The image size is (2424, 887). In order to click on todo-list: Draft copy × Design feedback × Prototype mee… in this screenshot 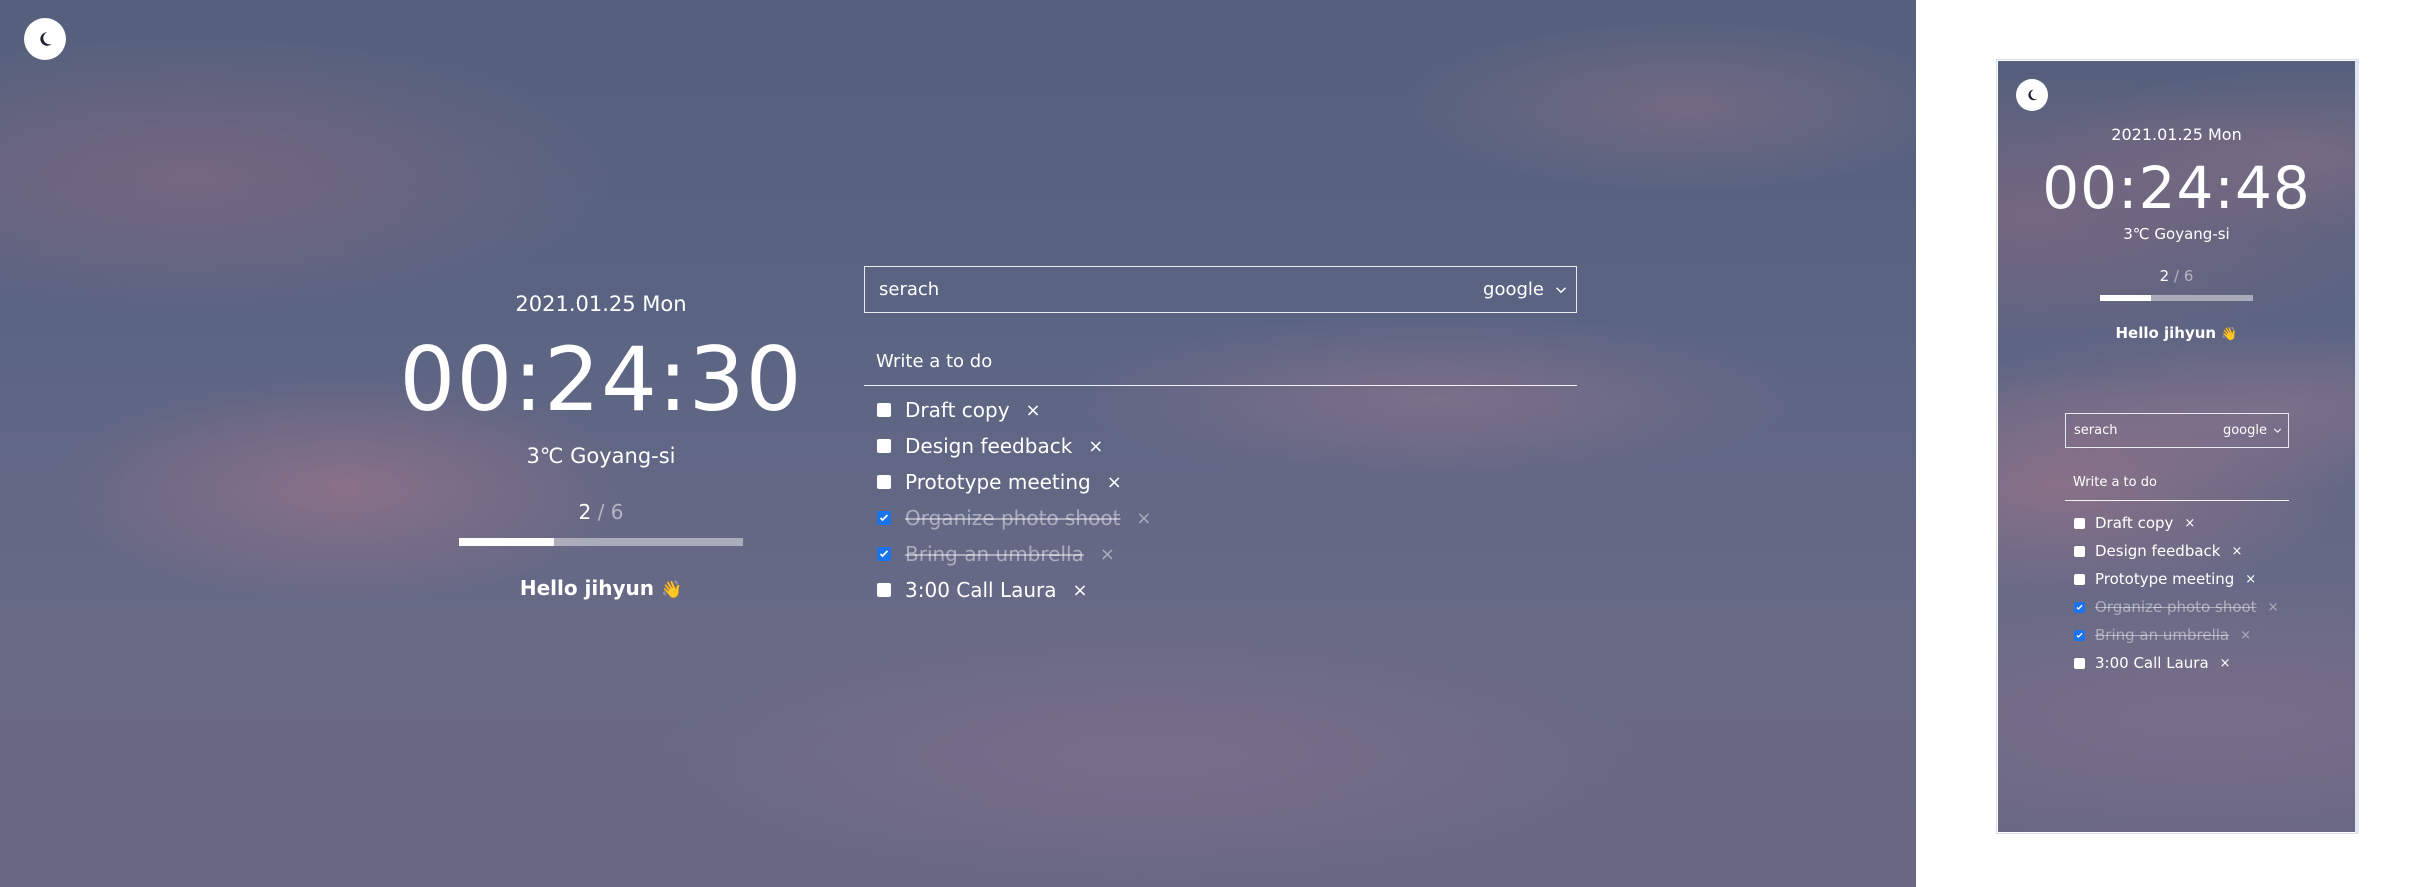, I will do `click(1177, 500)`.